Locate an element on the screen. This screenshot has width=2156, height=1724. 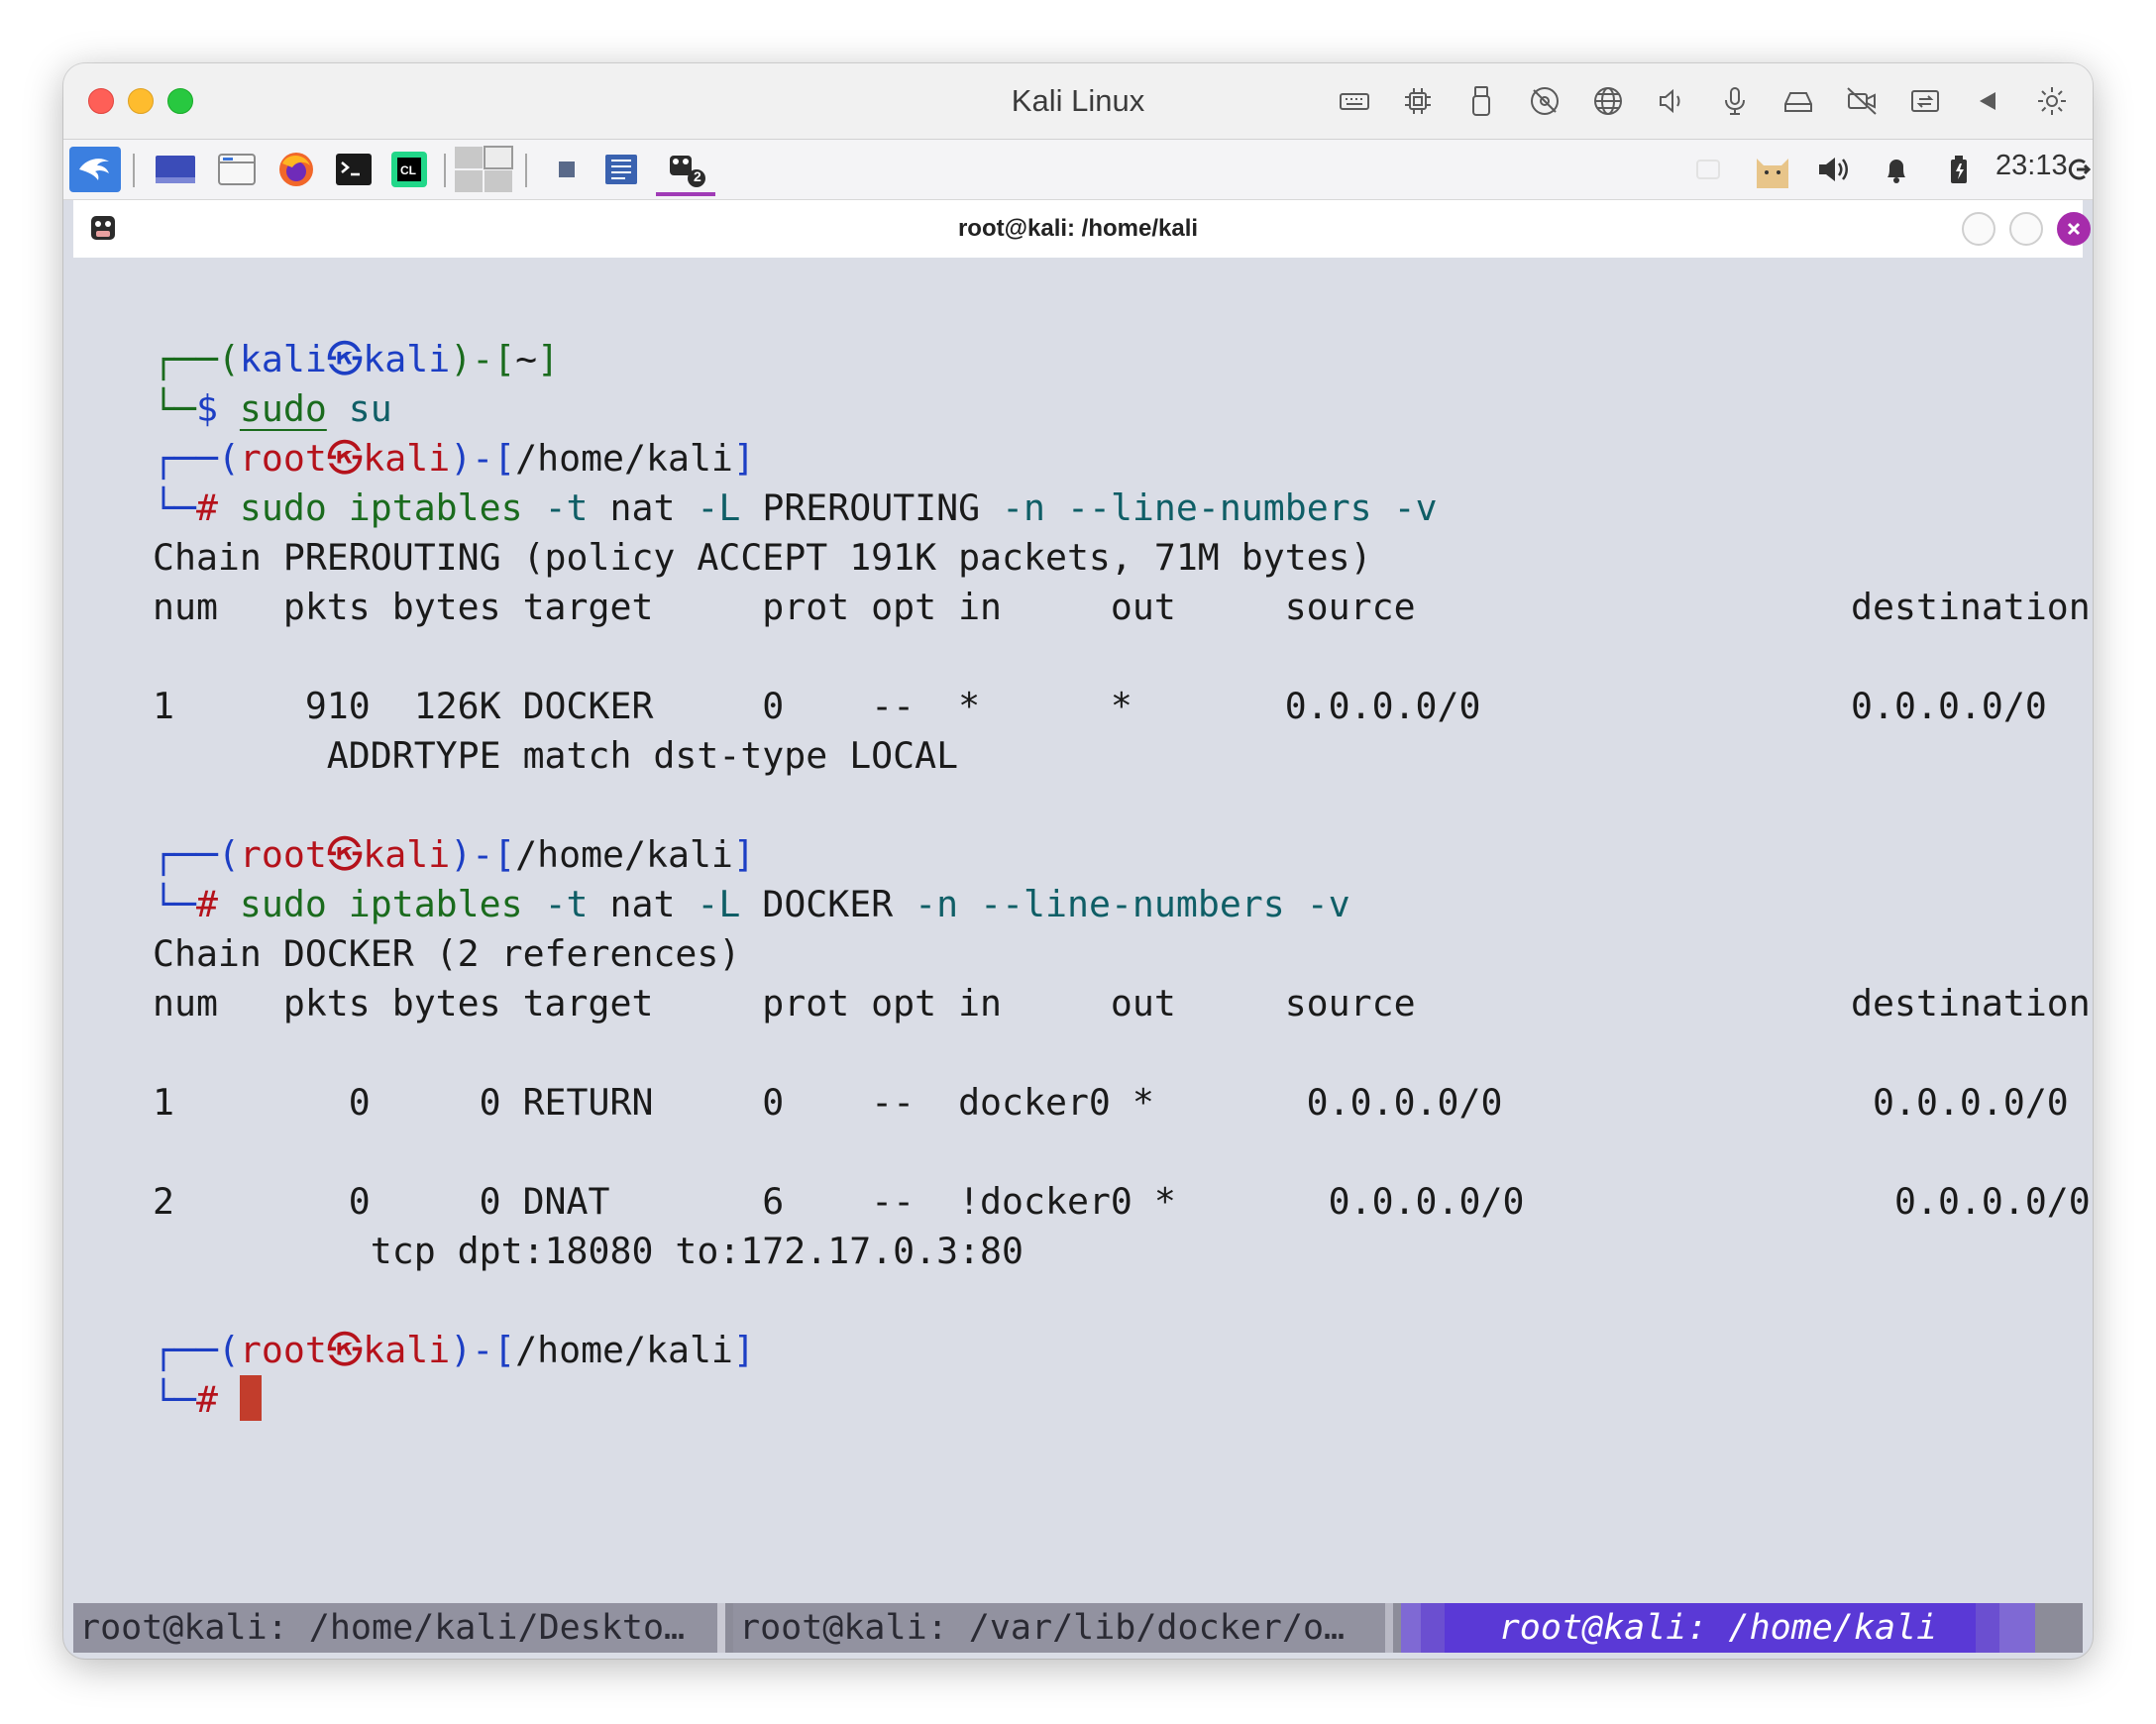
desktop-icon is located at coordinates (175, 169).